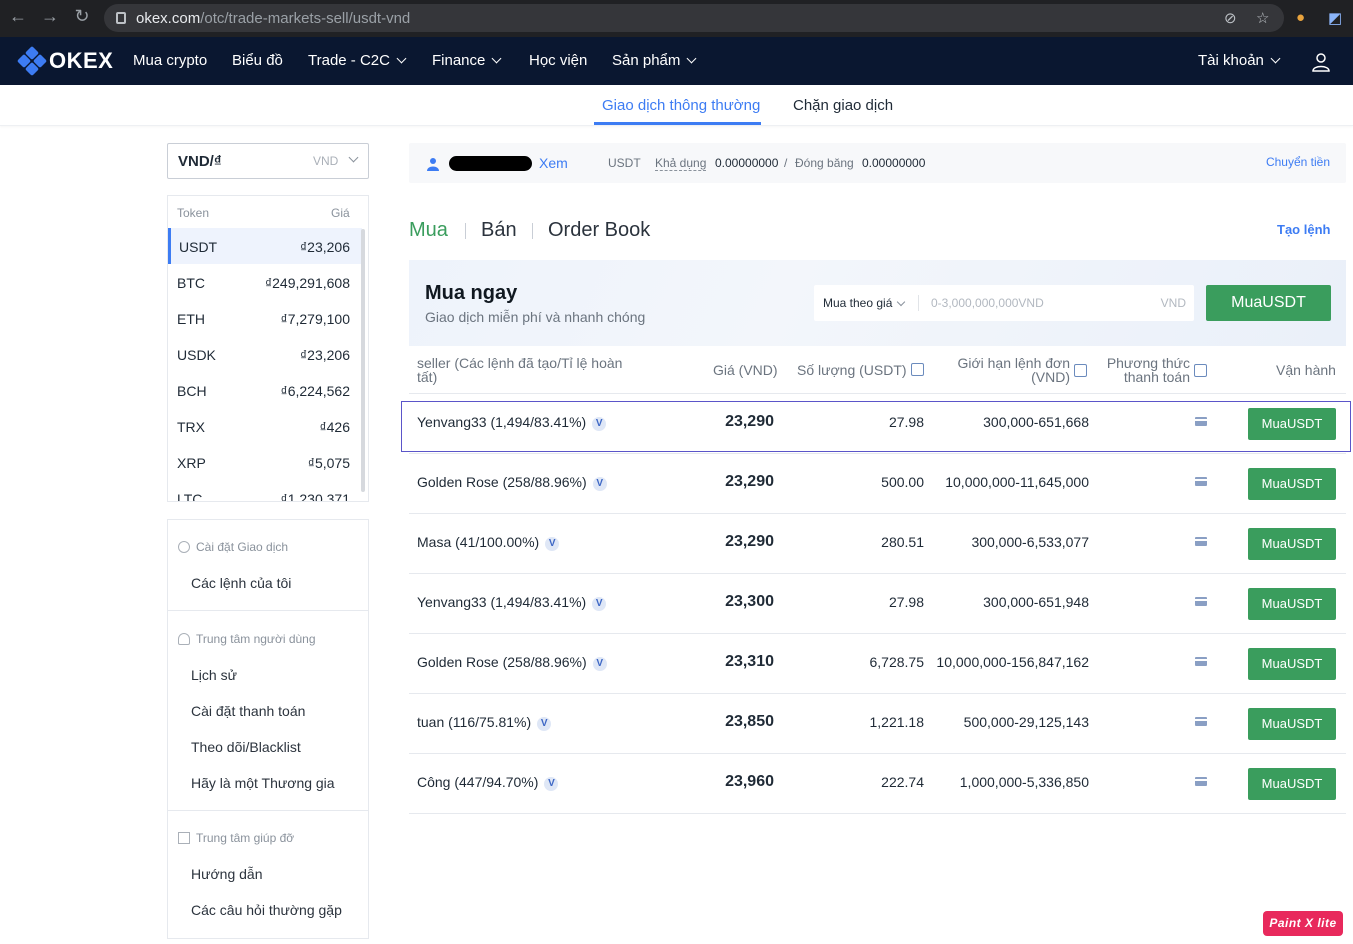 The image size is (1353, 944). What do you see at coordinates (987, 303) in the screenshot?
I see `amount-input: 0-3,000,000,000VND` at bounding box center [987, 303].